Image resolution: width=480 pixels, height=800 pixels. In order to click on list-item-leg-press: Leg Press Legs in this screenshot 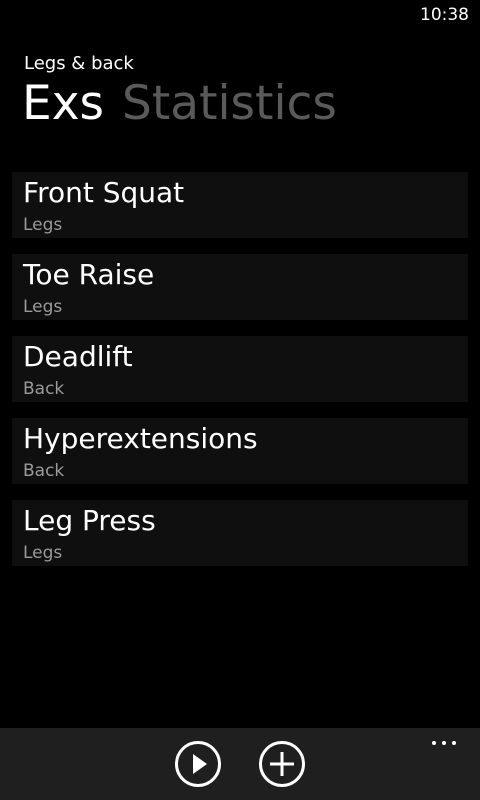, I will do `click(240, 533)`.